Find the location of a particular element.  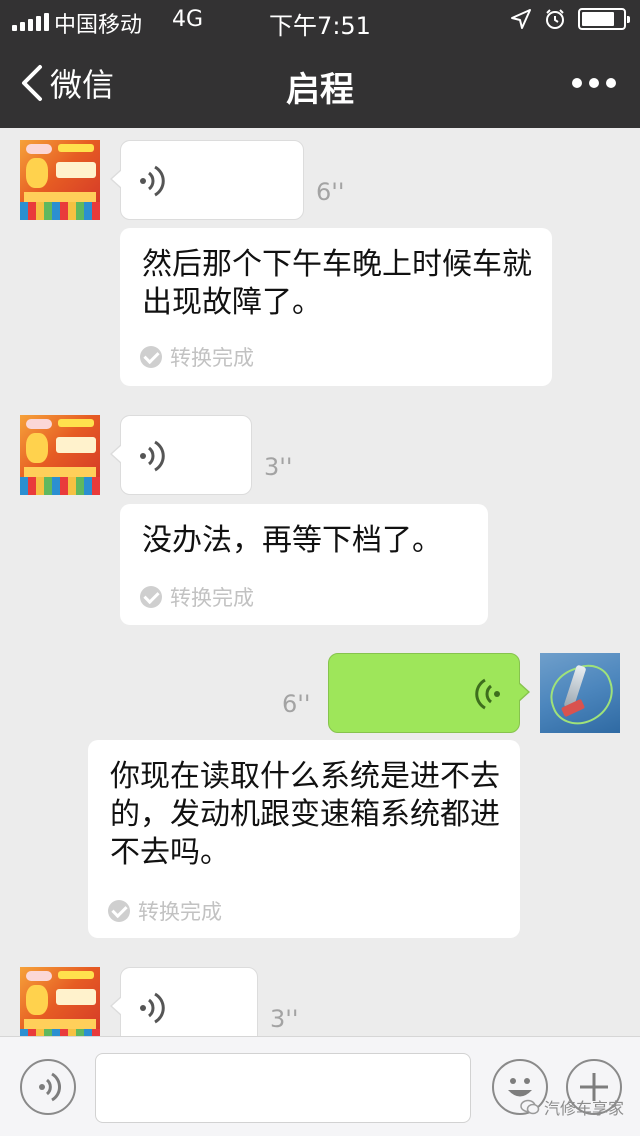

transcript-text: 然后那个下午车晚上时候车就出现故障了。 is located at coordinates (337, 283).